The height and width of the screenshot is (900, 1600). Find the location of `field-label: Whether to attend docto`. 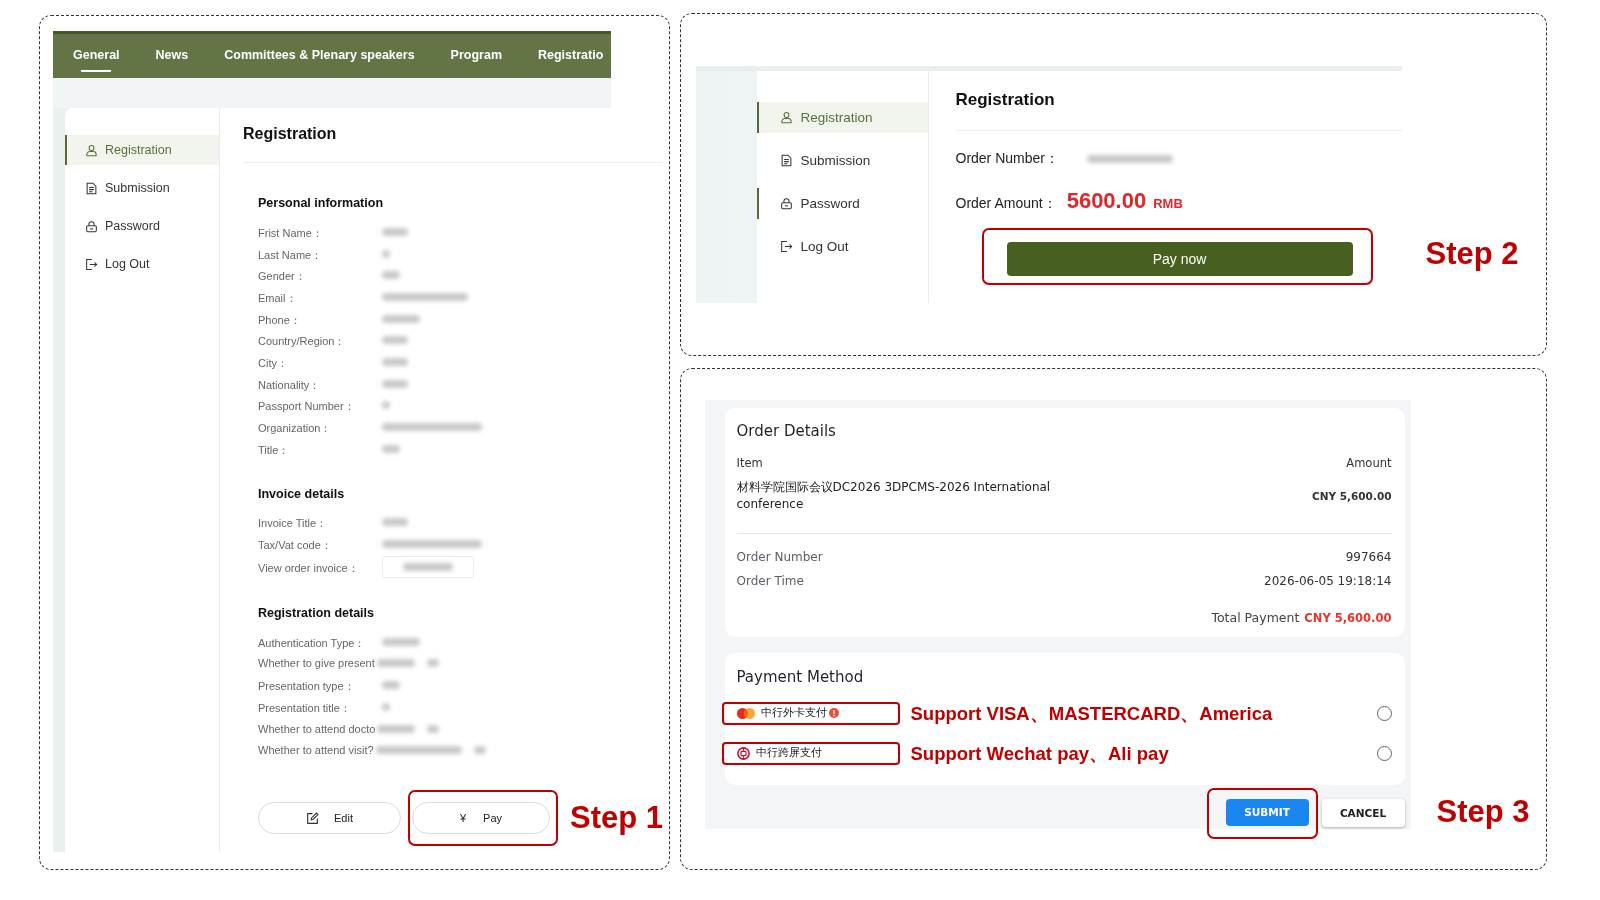

field-label: Whether to attend docto is located at coordinates (317, 728).